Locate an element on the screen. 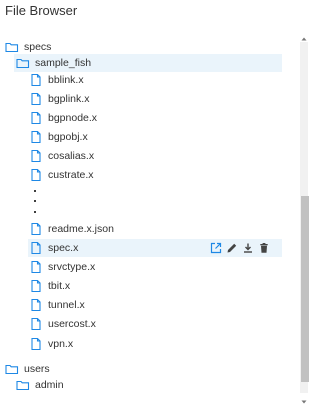  file-item: custrate.x is located at coordinates (61, 175).